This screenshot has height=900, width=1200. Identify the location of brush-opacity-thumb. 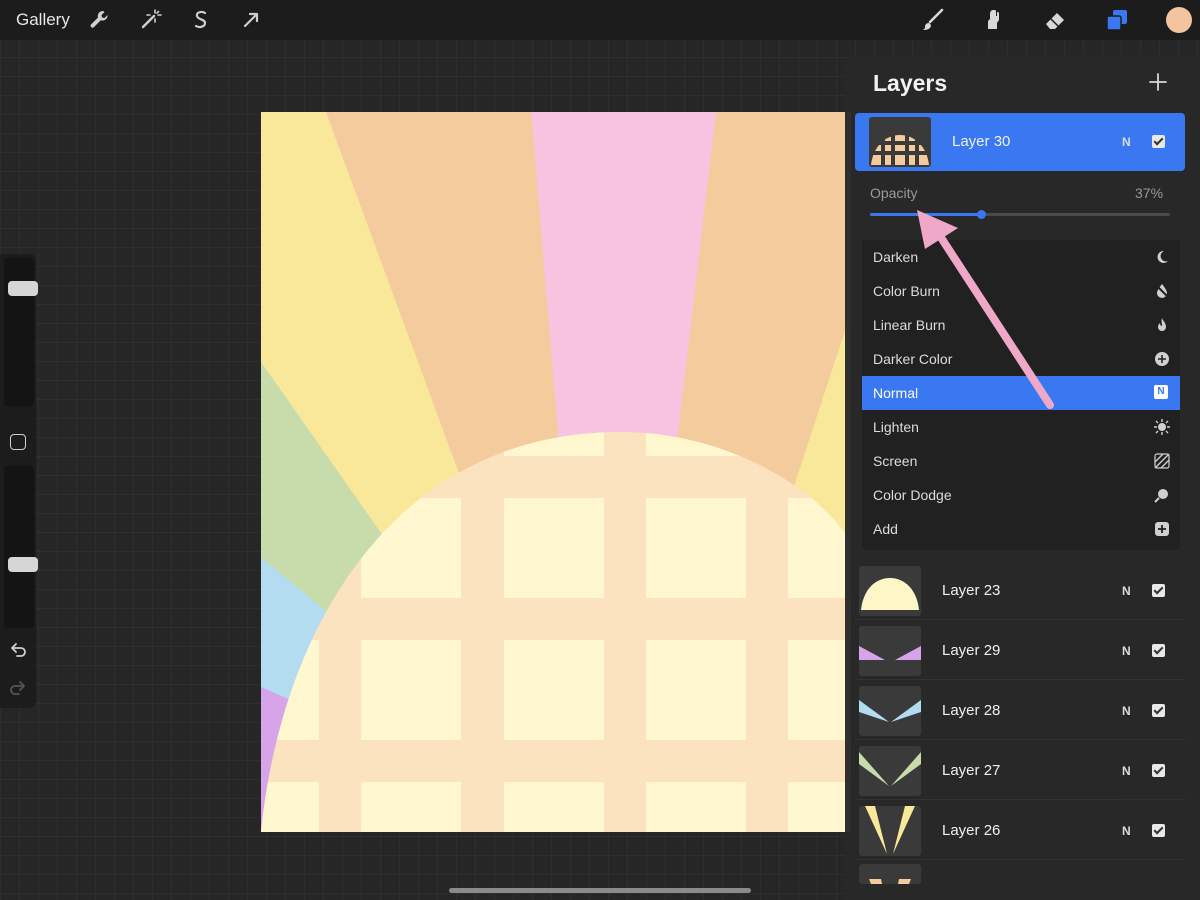
(23, 565).